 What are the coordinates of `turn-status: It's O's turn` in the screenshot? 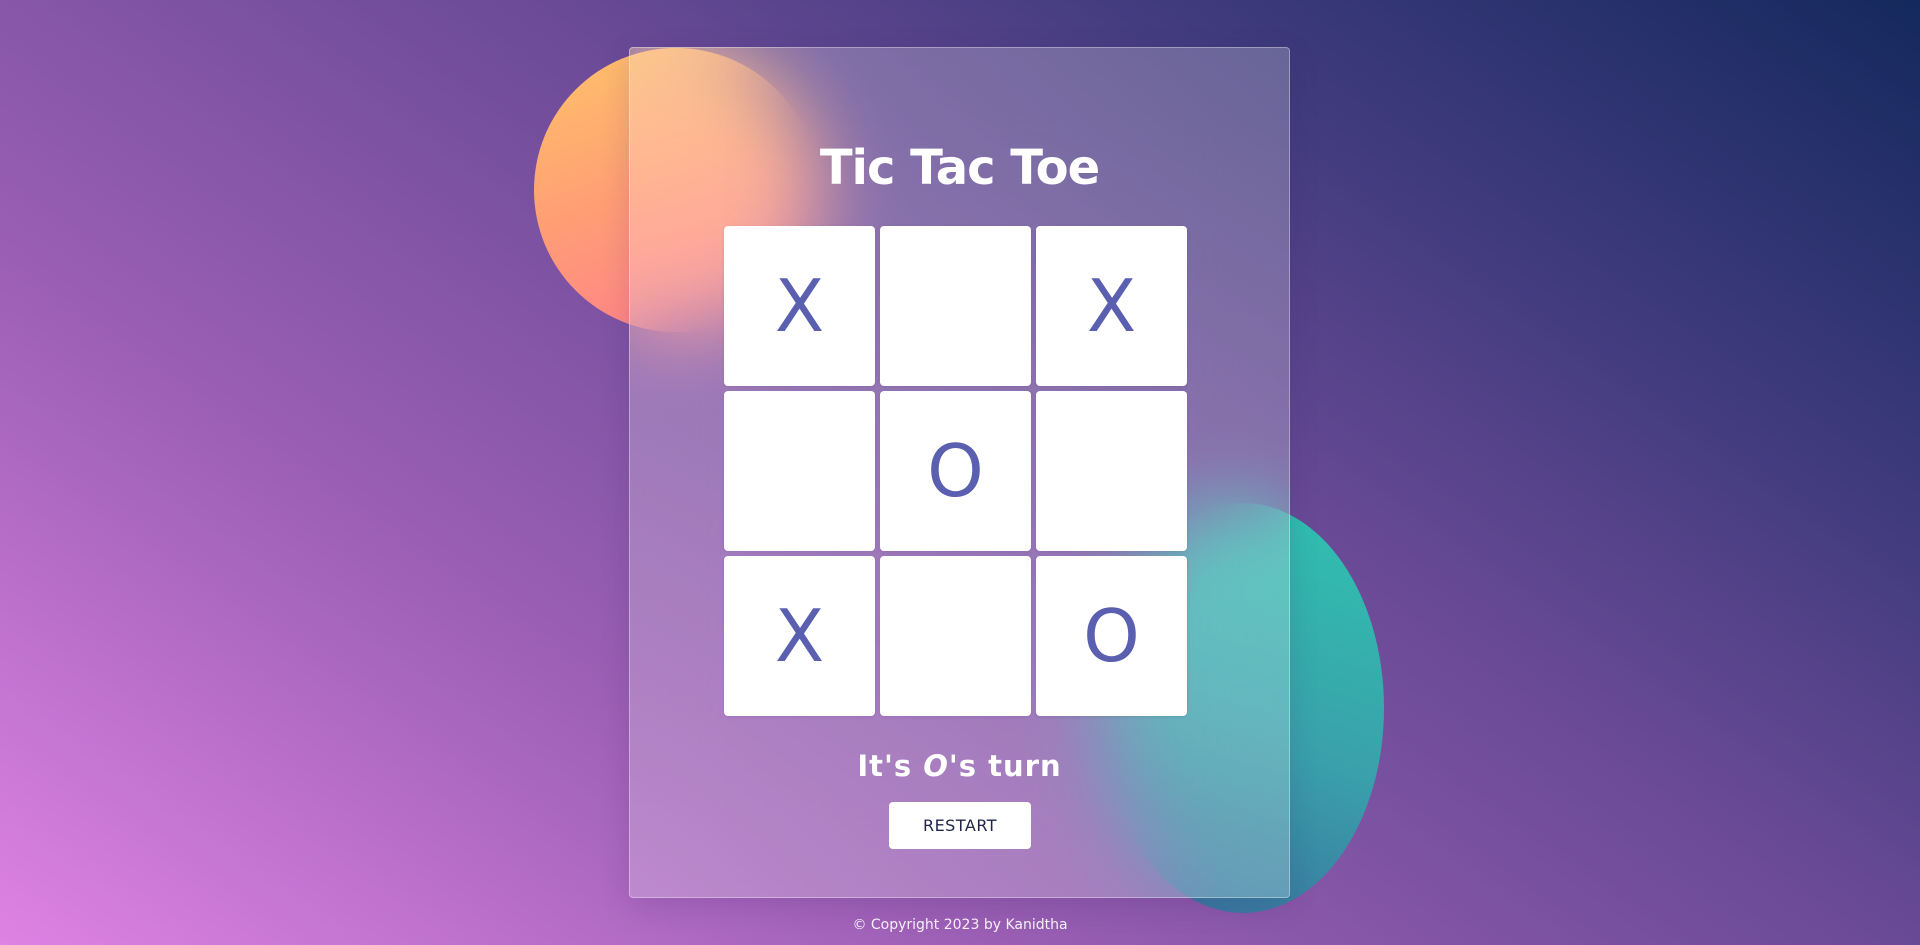 It's located at (959, 766).